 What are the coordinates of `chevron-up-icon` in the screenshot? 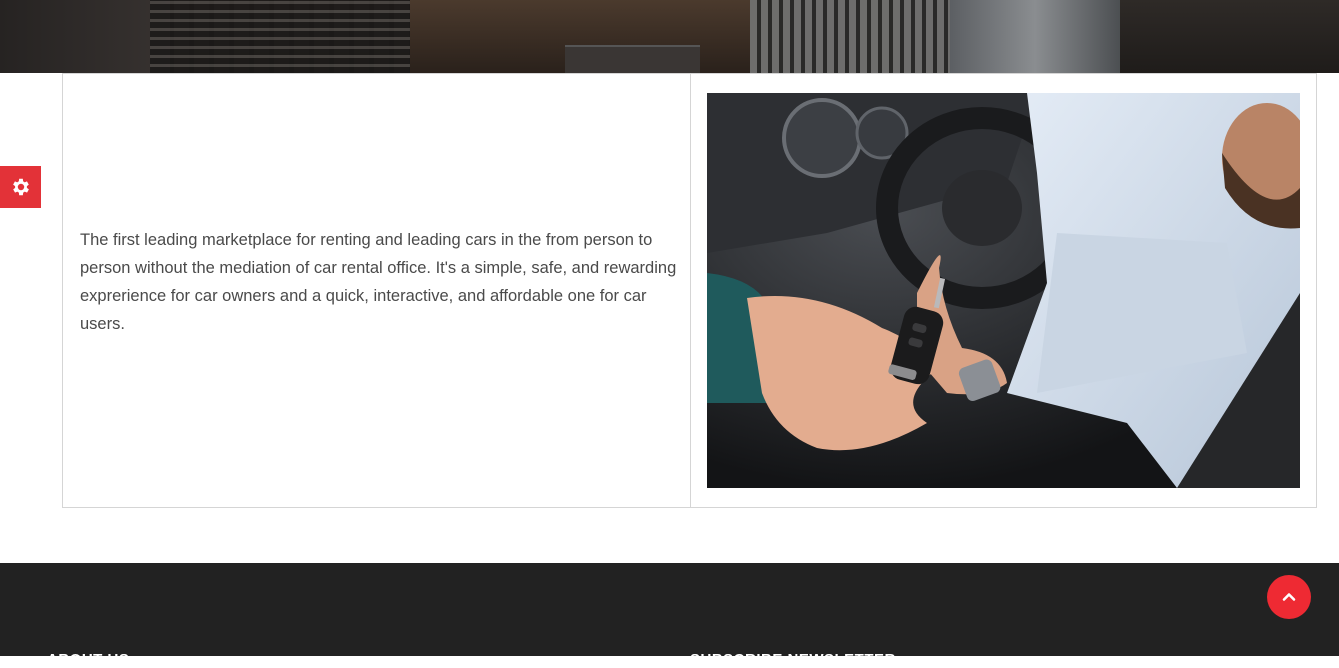 It's located at (1289, 597).